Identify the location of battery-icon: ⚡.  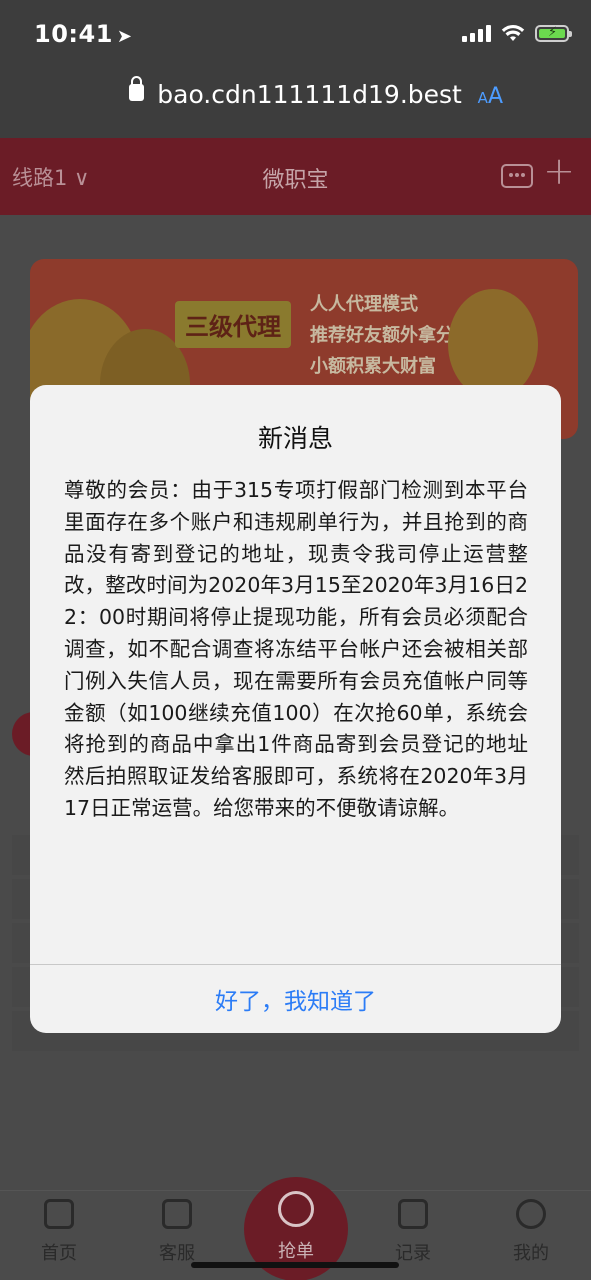
(553, 33).